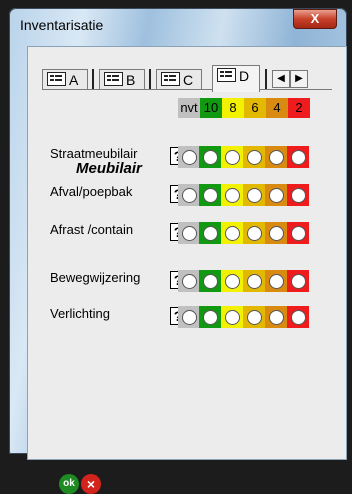 The height and width of the screenshot is (494, 352). I want to click on tab-label: A, so click(74, 80).